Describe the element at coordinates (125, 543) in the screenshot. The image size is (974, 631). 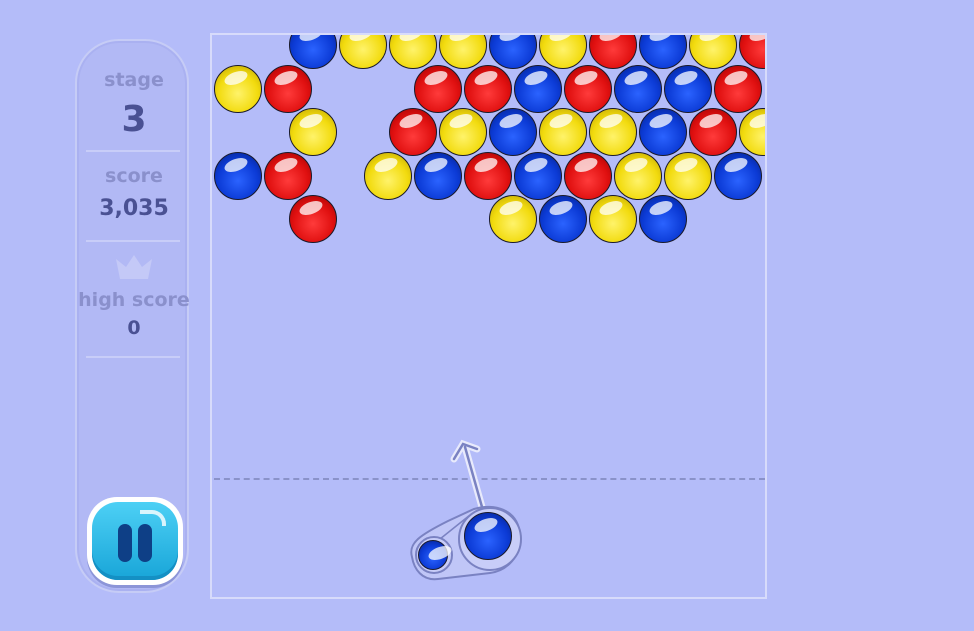
I see `pause-bar-left` at that location.